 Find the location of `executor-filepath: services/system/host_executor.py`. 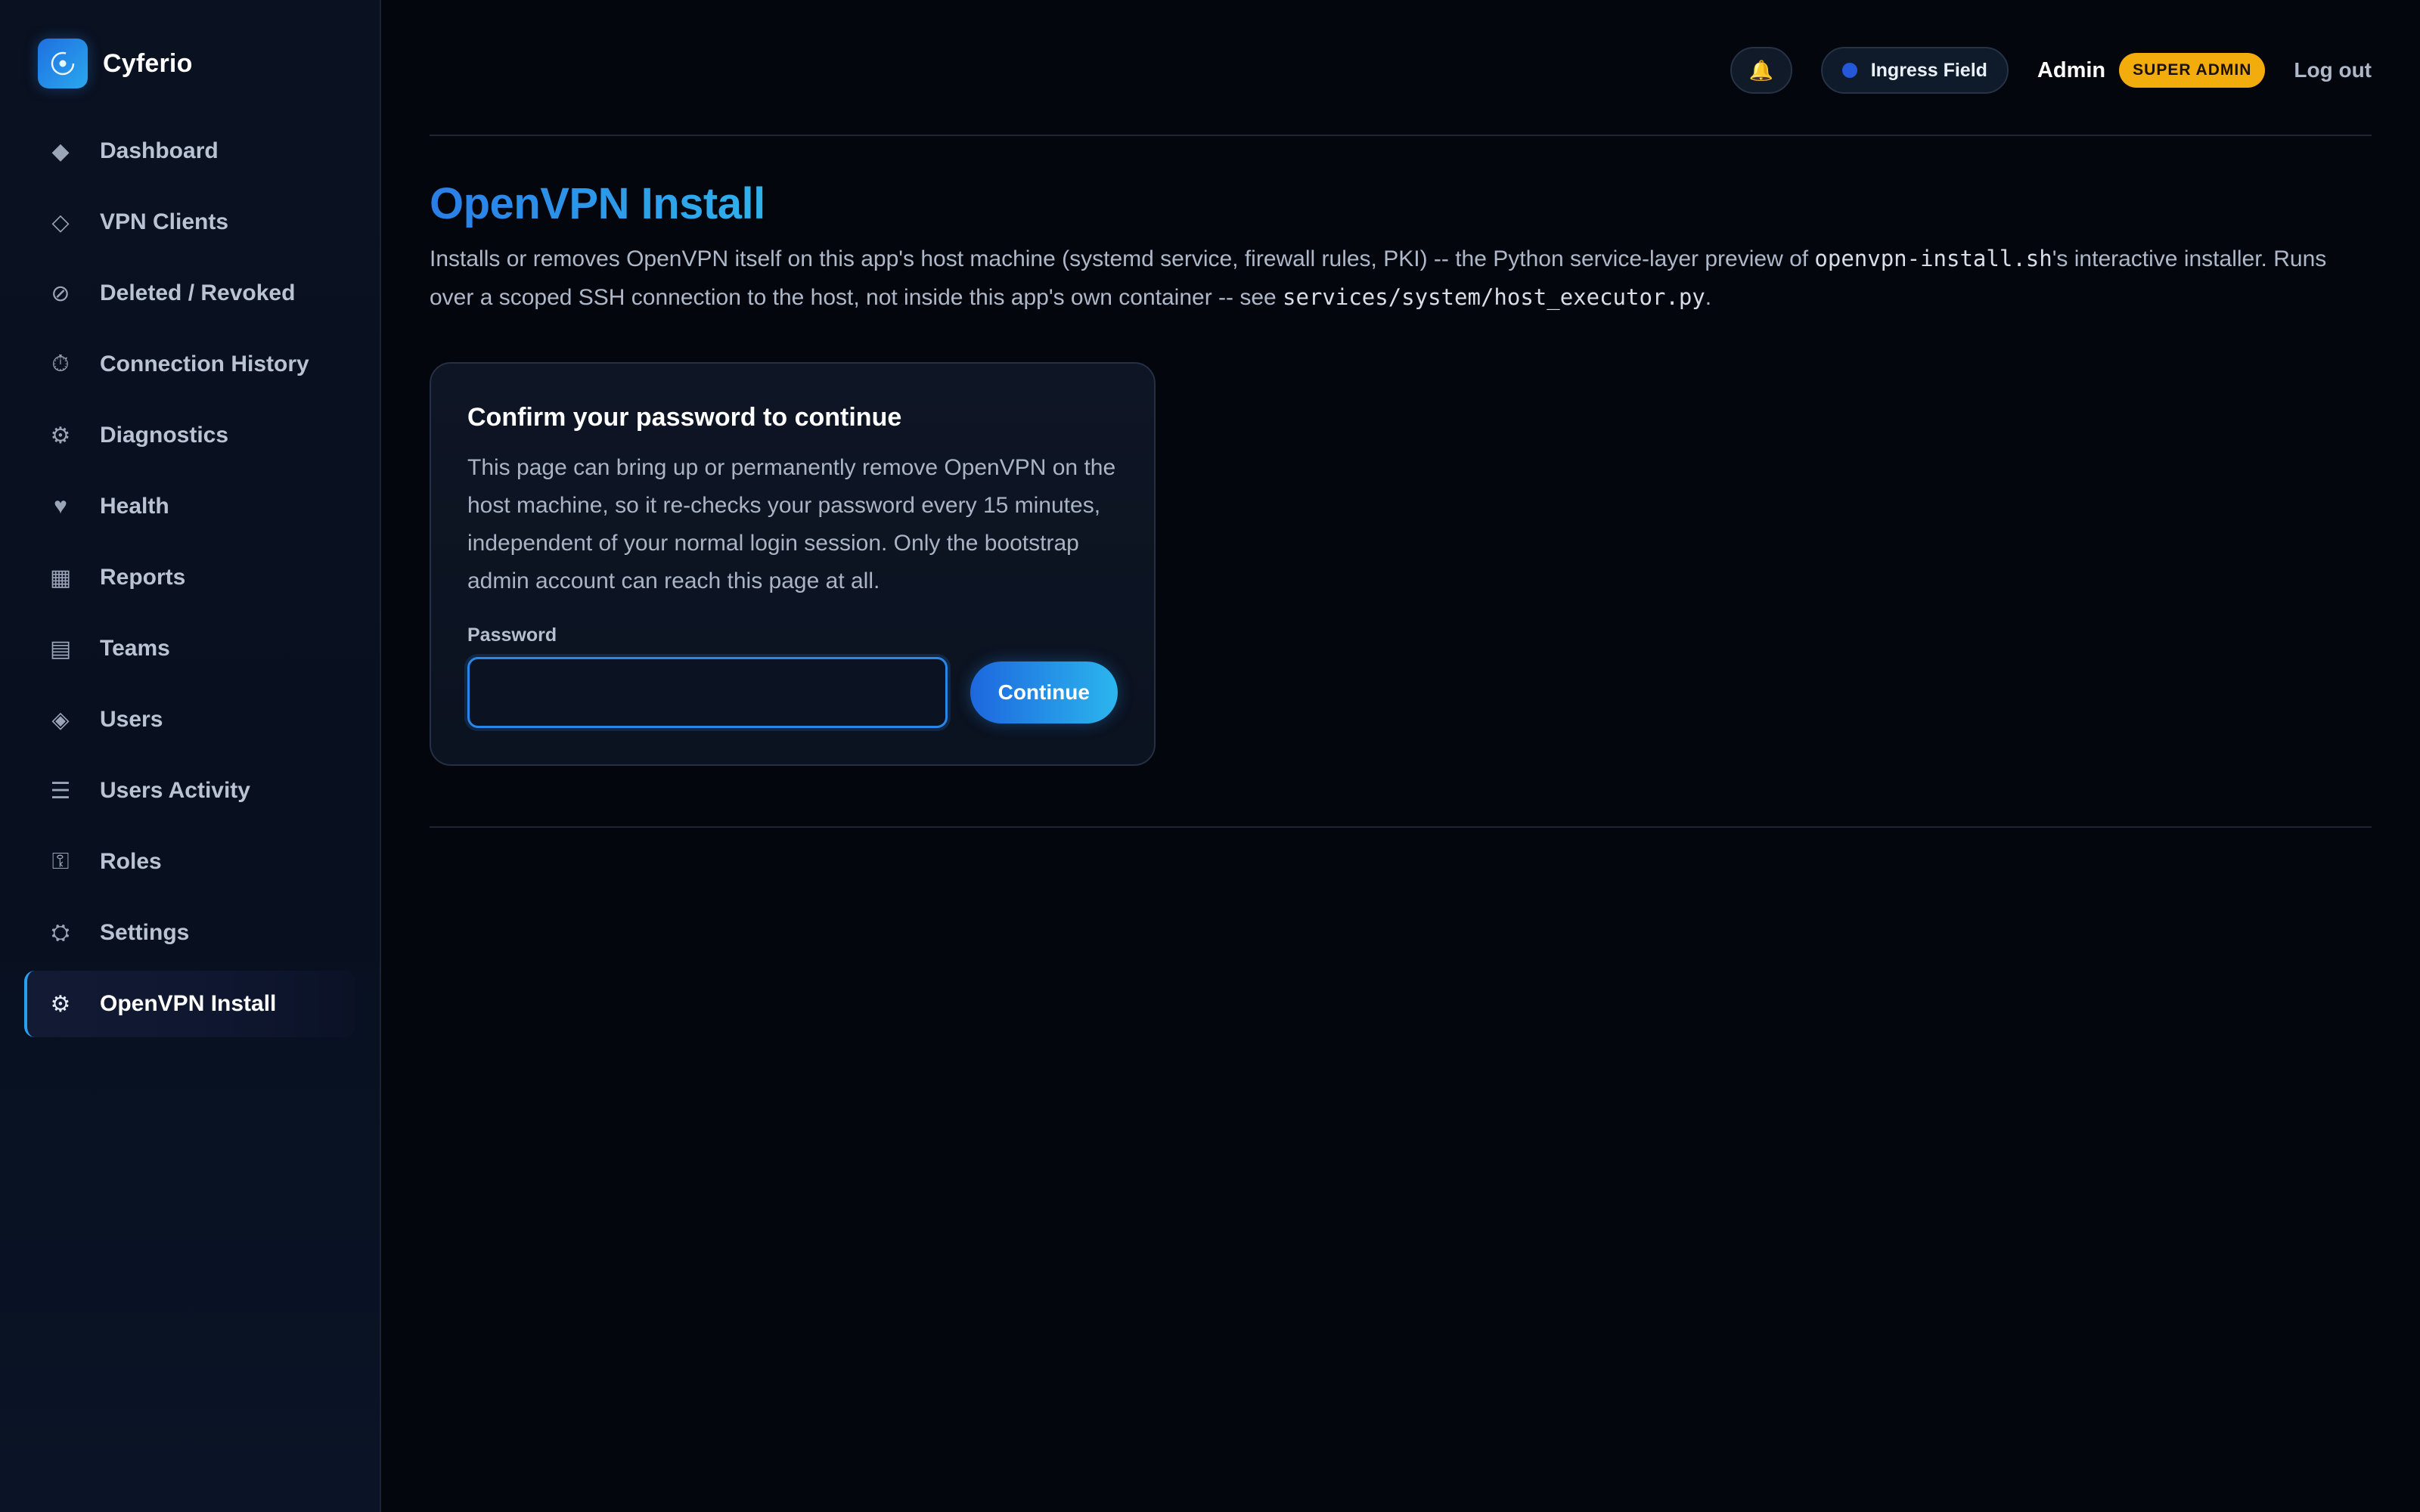

executor-filepath: services/system/host_executor.py is located at coordinates (1494, 297).